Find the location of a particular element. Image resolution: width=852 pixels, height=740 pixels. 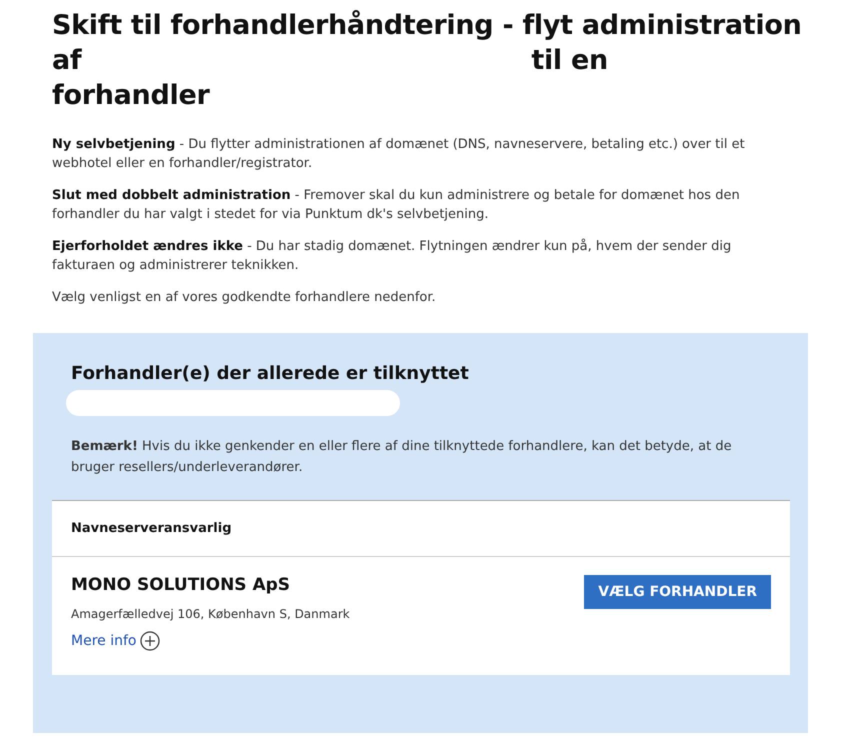

choose-dealer-button: VÆLG FORHANDLER is located at coordinates (677, 592).